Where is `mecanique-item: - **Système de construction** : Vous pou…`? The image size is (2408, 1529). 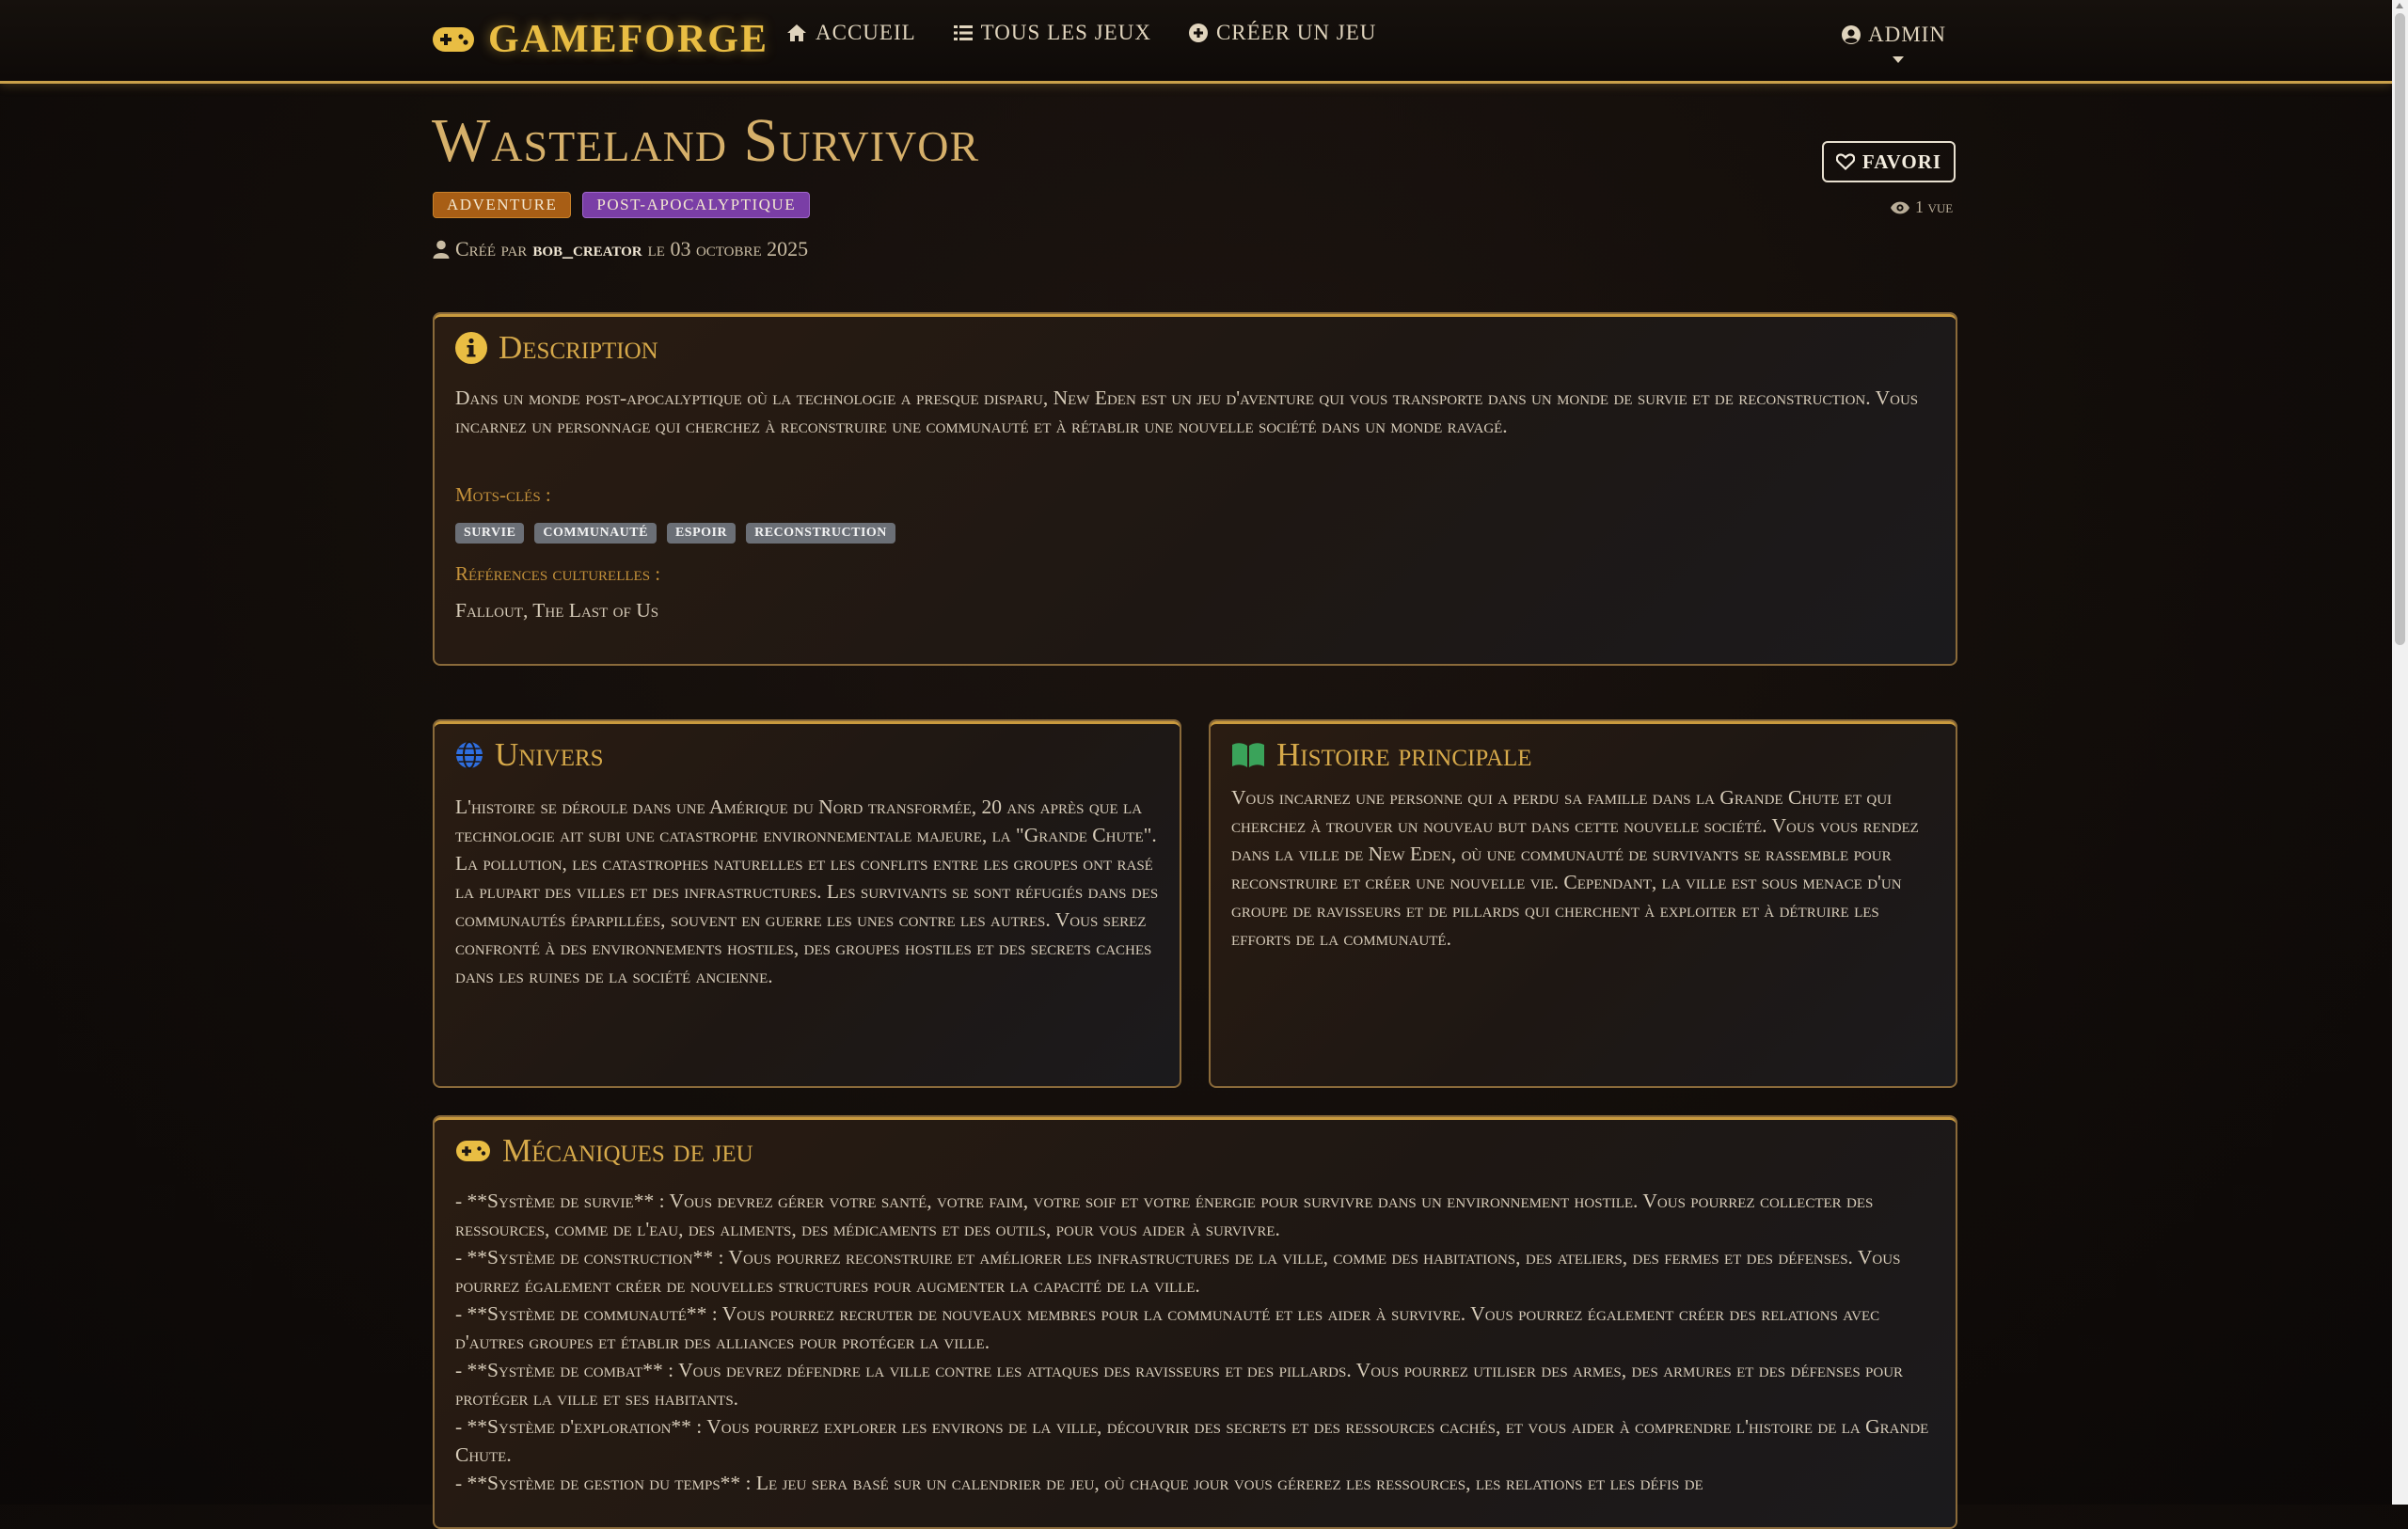
mecanique-item: - **Système de construction** : Vous pou… is located at coordinates (1178, 1271).